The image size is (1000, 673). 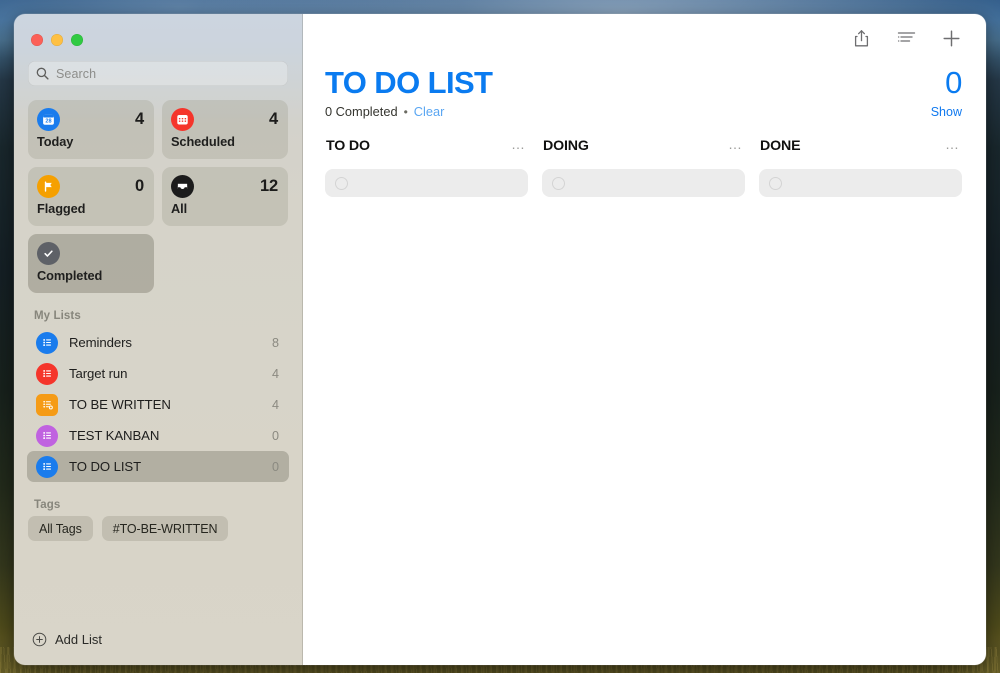 What do you see at coordinates (57, 316) in the screenshot?
I see `my-lists-heading: My Lists` at bounding box center [57, 316].